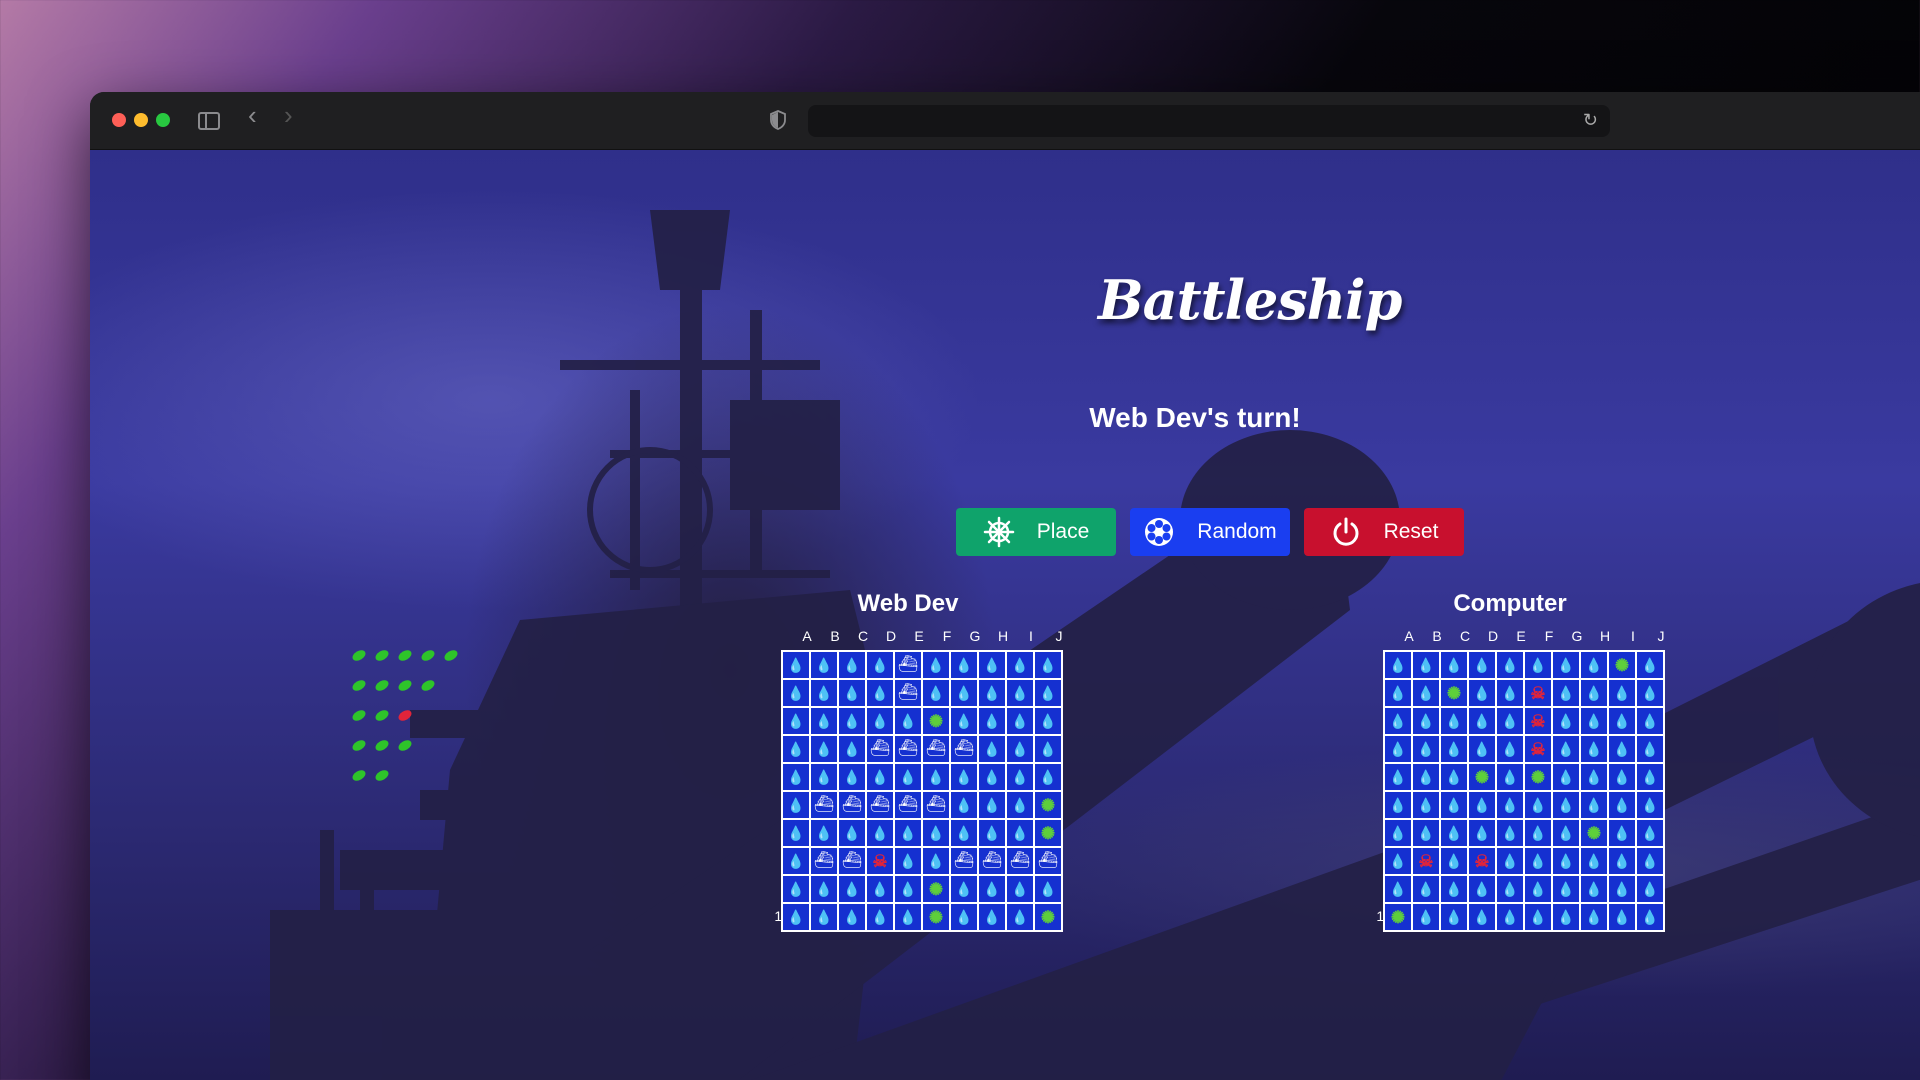 The height and width of the screenshot is (1080, 1920). What do you see at coordinates (1048, 693) in the screenshot?
I see `grid-cell-J2: 💧` at bounding box center [1048, 693].